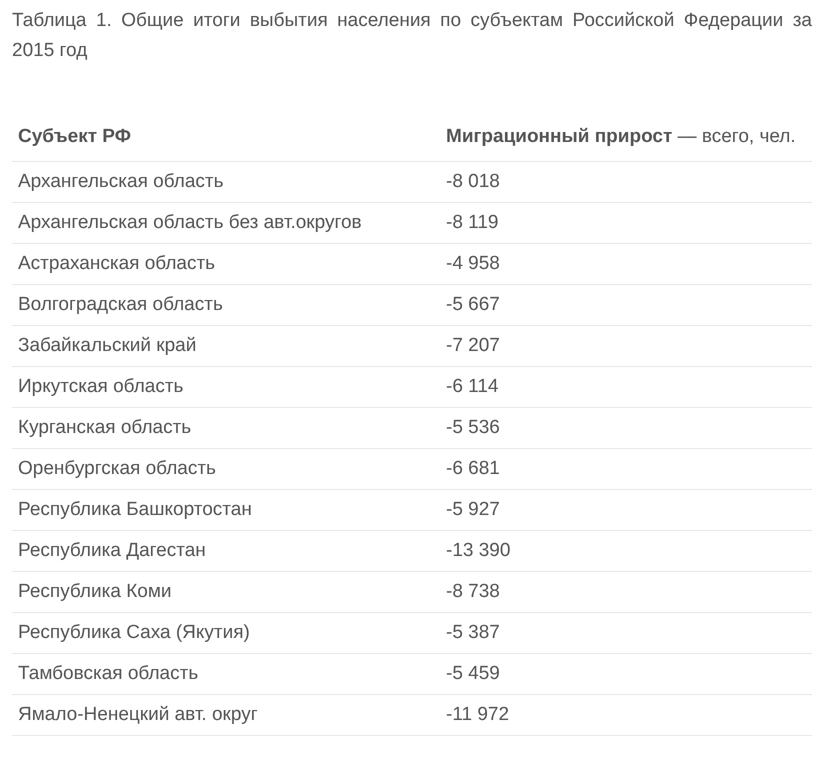 This screenshot has height=760, width=838. What do you see at coordinates (226, 510) in the screenshot?
I see `table-cell: Республика Башкортостан` at bounding box center [226, 510].